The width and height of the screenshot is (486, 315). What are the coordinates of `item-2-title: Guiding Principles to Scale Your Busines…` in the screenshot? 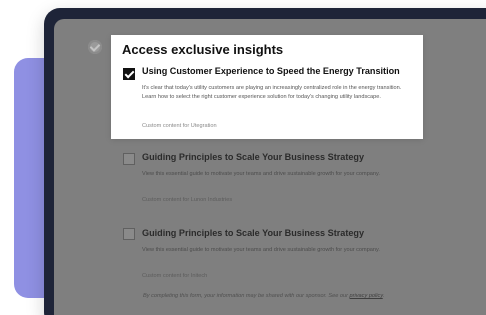 It's located at (253, 157).